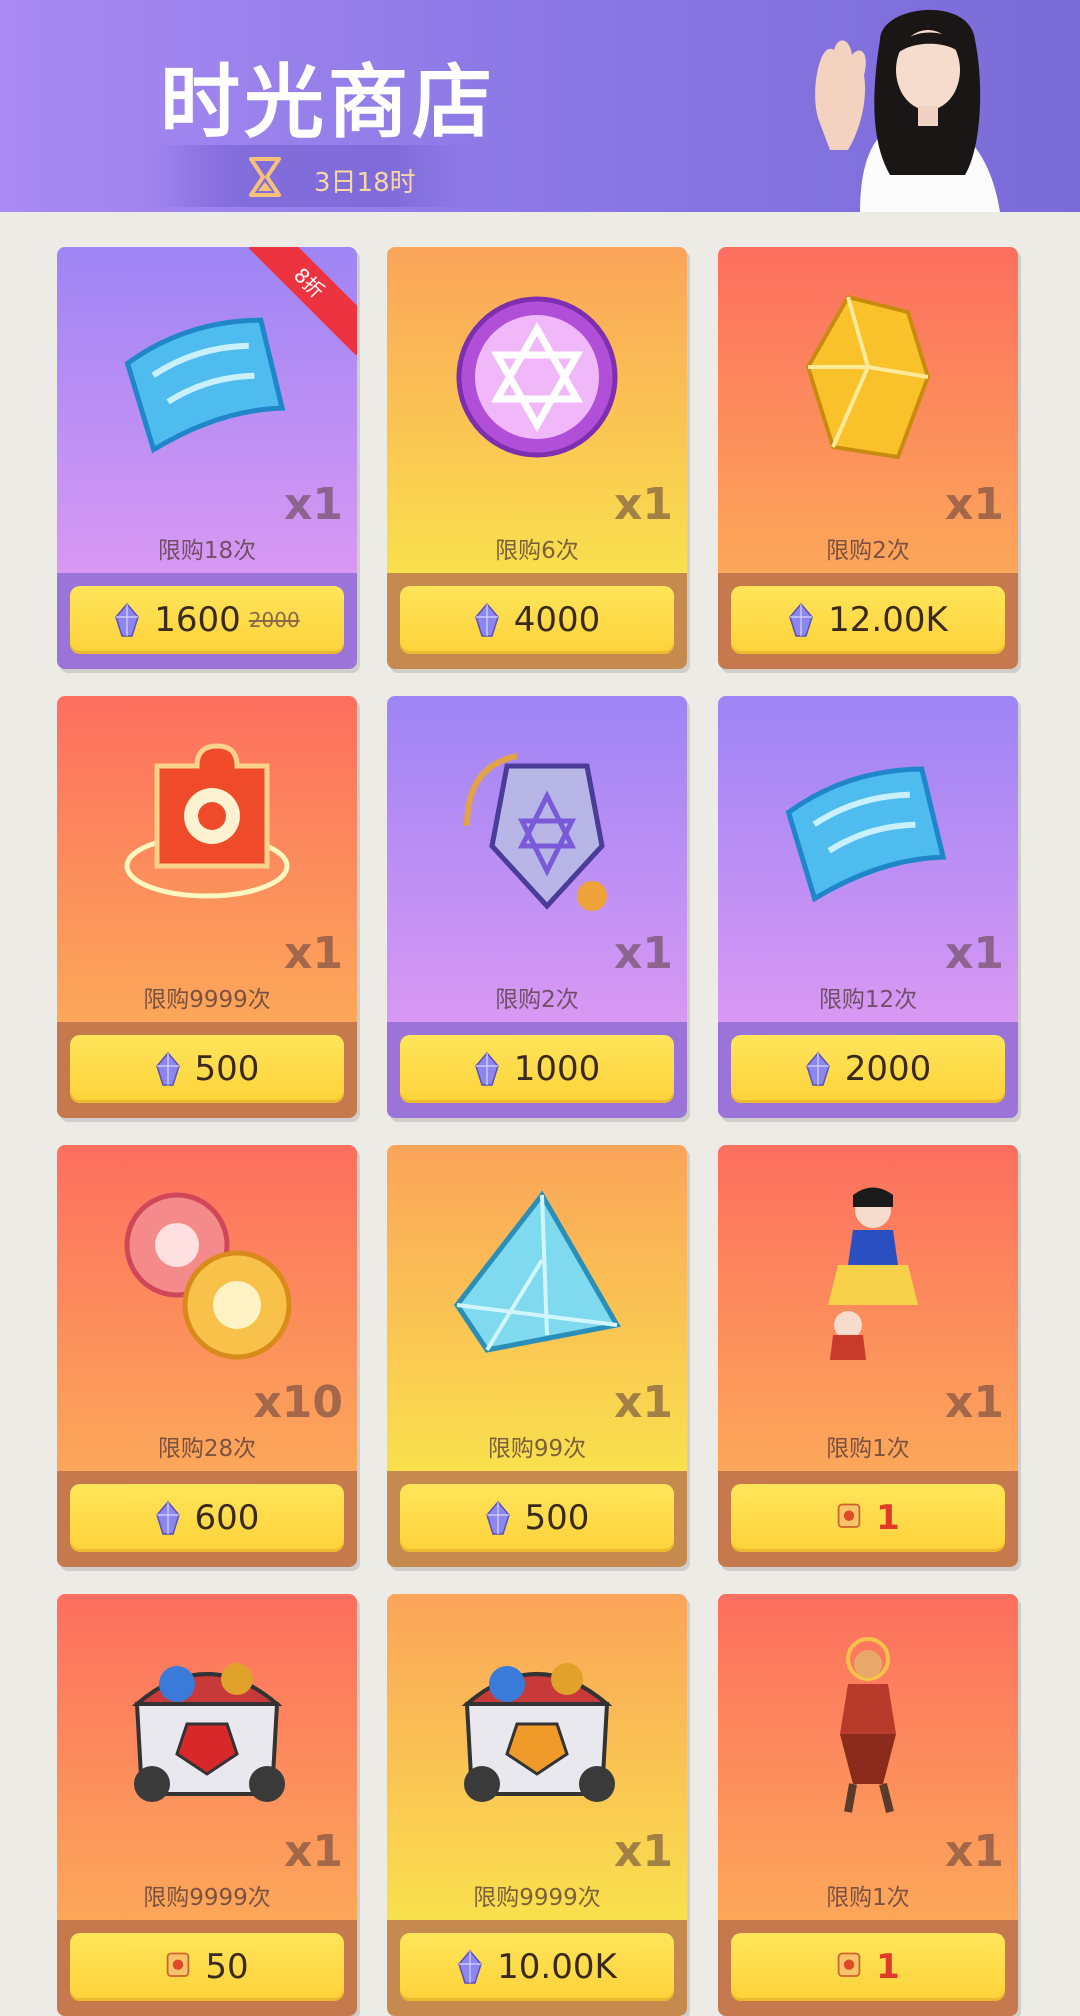 This screenshot has width=1080, height=2016. I want to click on puzzle-piece-icon, so click(207, 826).